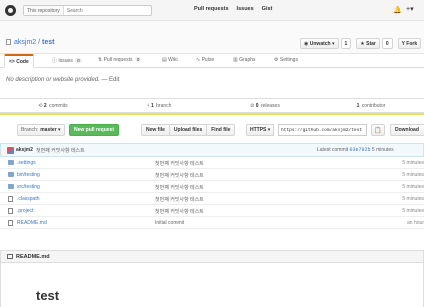 The height and width of the screenshot is (307, 424). What do you see at coordinates (138, 59) in the screenshot?
I see `pull-requests-count: 0` at bounding box center [138, 59].